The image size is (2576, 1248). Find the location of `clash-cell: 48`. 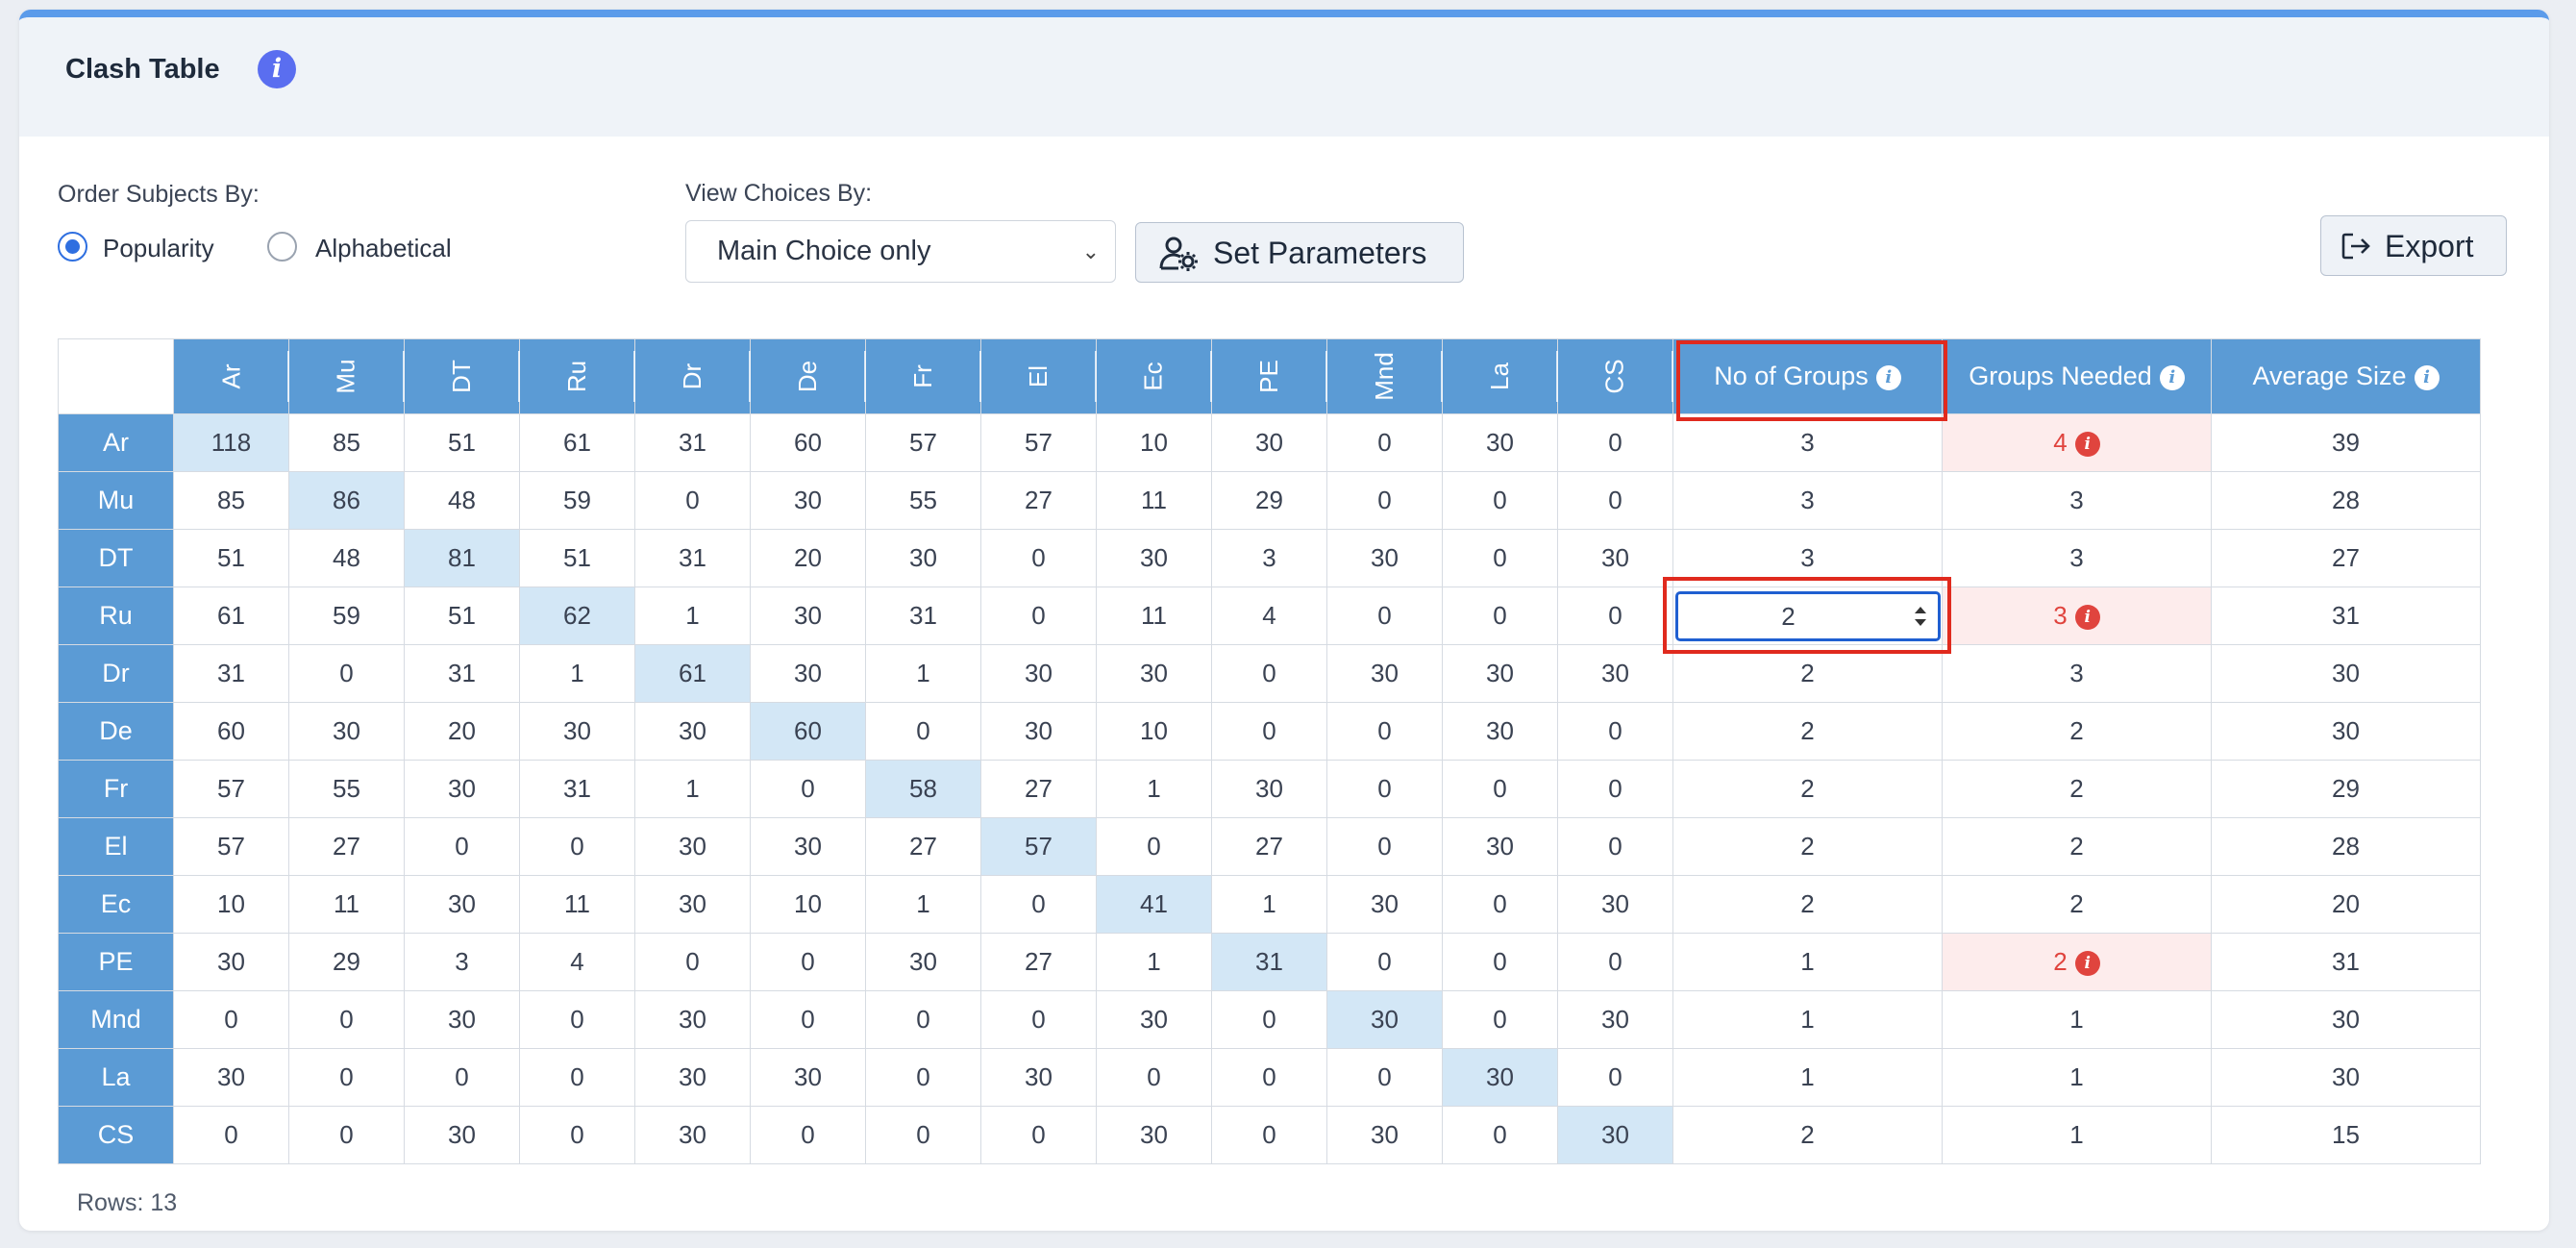

clash-cell: 48 is located at coordinates (462, 500).